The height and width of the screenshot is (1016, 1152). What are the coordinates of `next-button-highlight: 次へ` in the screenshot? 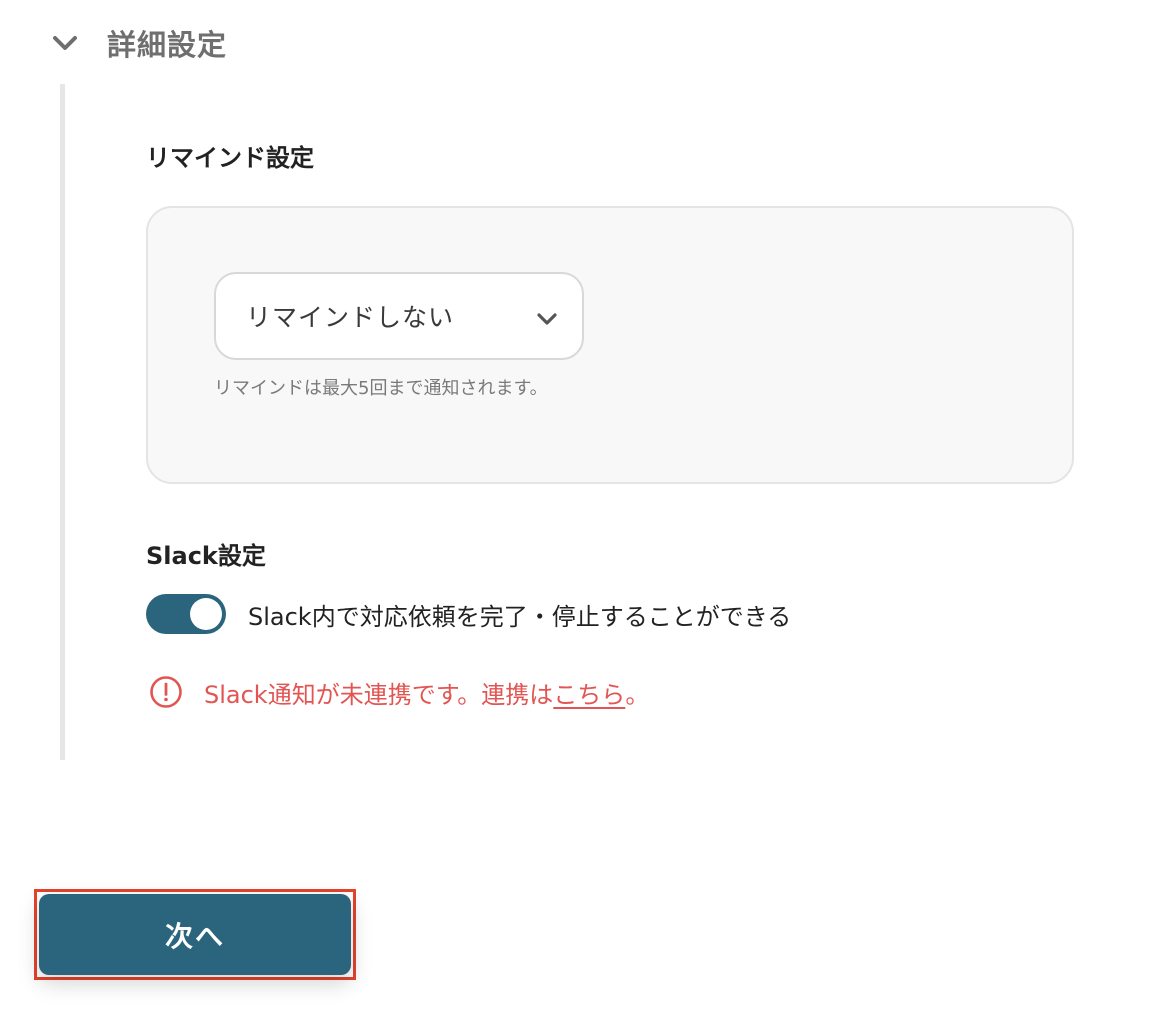 It's located at (195, 934).